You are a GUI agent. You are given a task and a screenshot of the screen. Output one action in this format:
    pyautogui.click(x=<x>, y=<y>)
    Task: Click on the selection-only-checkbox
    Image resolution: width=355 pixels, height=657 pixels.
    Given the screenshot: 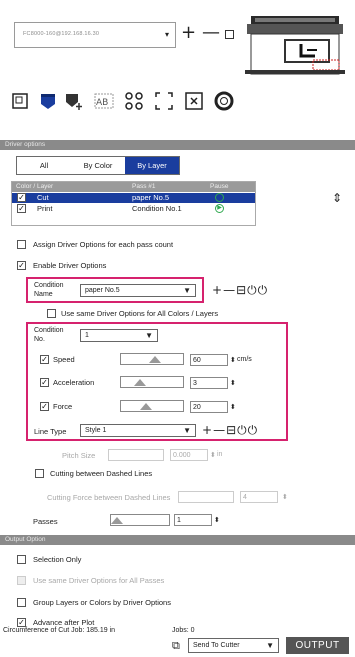 What is the action you would take?
    pyautogui.click(x=21, y=559)
    